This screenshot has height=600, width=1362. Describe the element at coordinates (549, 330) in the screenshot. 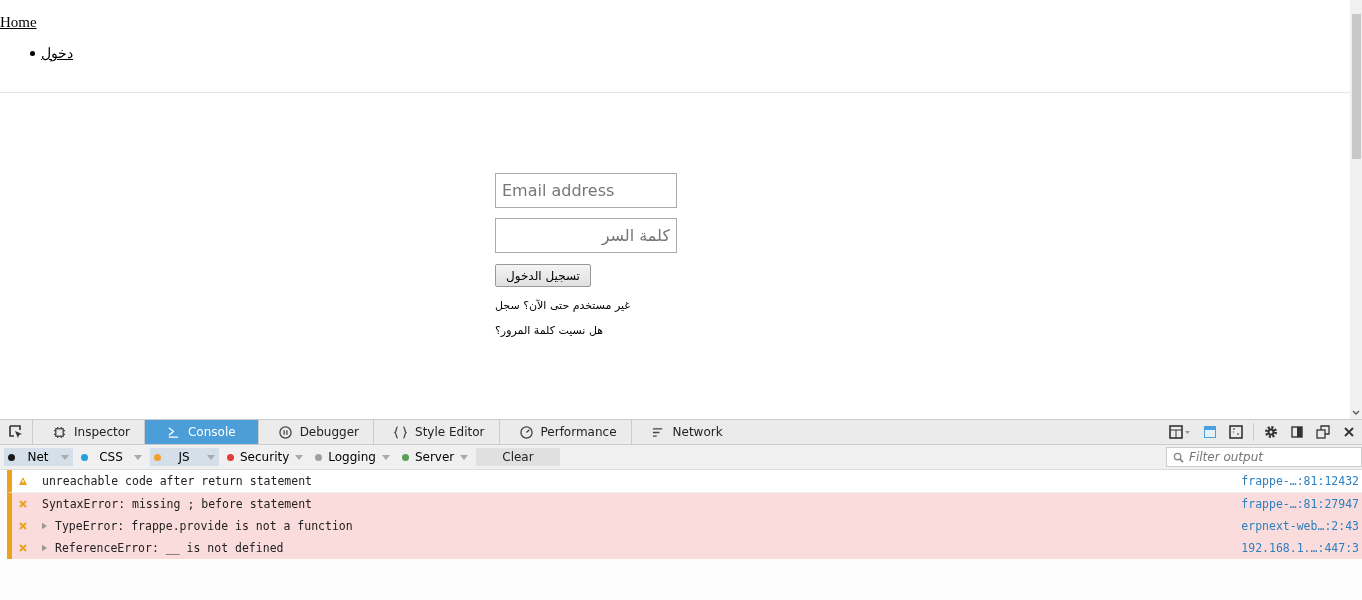

I see `forgot-password-link: هل نسيت كلمة المرور؟` at that location.